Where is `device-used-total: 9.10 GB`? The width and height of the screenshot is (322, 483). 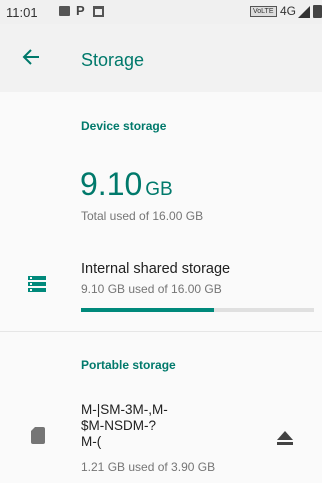 device-used-total: 9.10 GB is located at coordinates (126, 184).